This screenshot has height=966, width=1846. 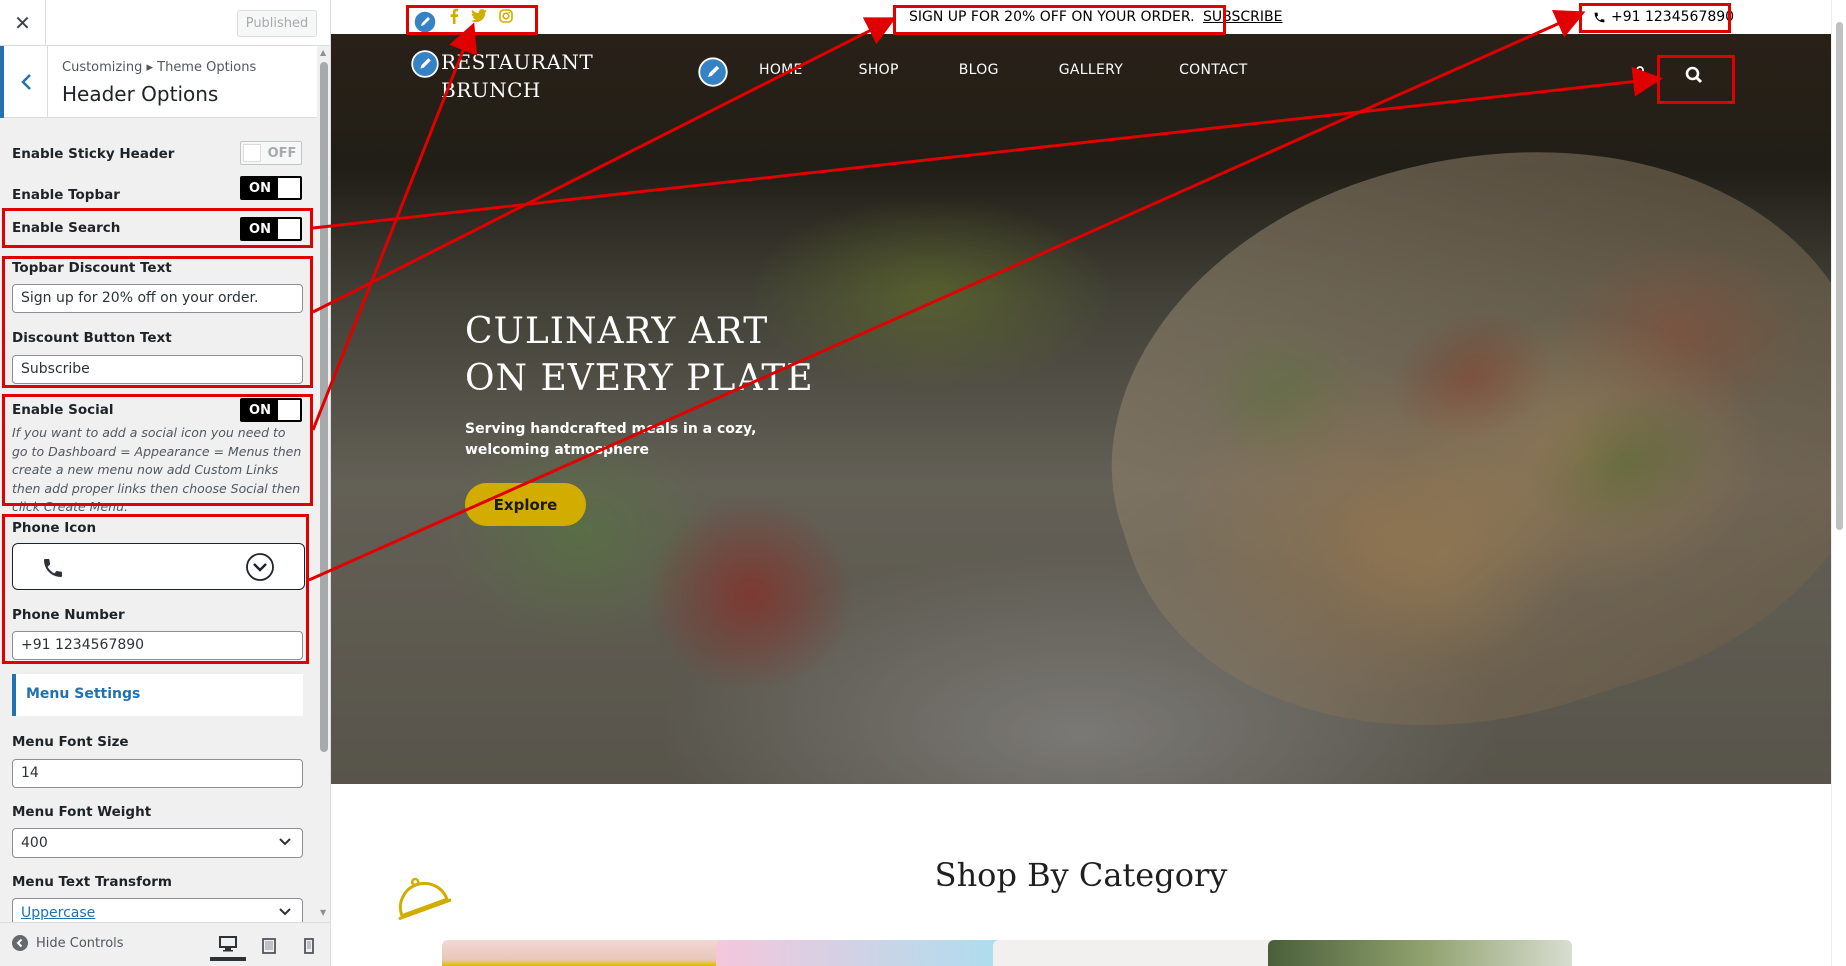 What do you see at coordinates (269, 946) in the screenshot?
I see `tablet-preview-button` at bounding box center [269, 946].